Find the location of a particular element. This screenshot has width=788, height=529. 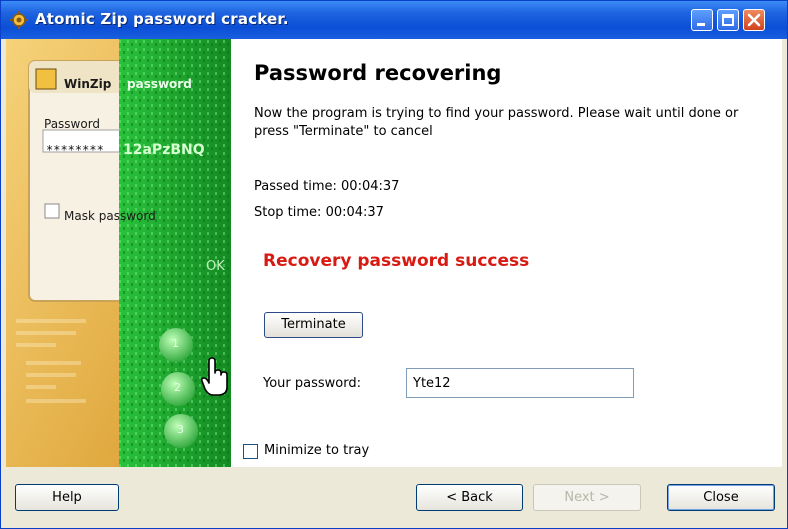

hand-cursor-icon is located at coordinates (214, 376).